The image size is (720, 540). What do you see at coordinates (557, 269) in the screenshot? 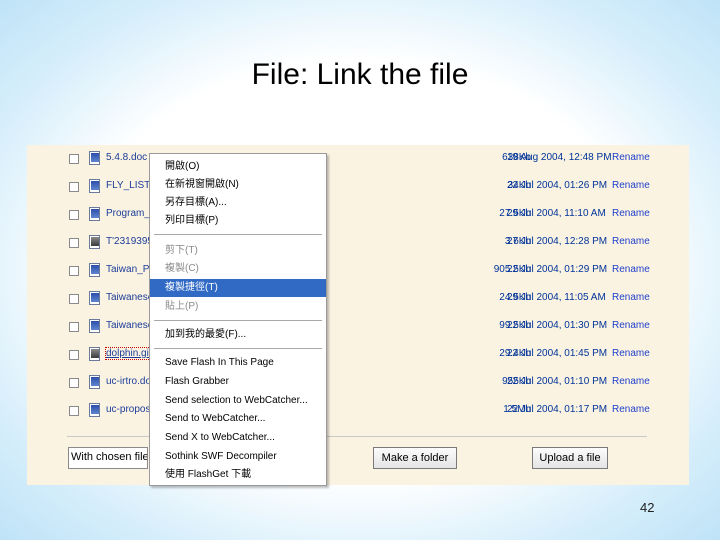
I see `file-date: 22 Jul 2004, 01:29 PM` at bounding box center [557, 269].